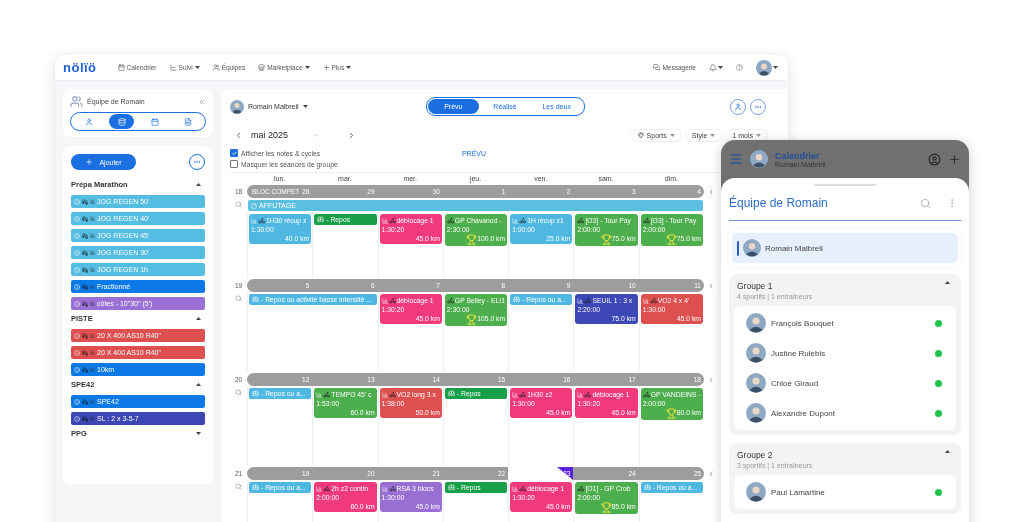 This screenshot has width=1024, height=522. I want to click on palette-icon, so click(640, 135).